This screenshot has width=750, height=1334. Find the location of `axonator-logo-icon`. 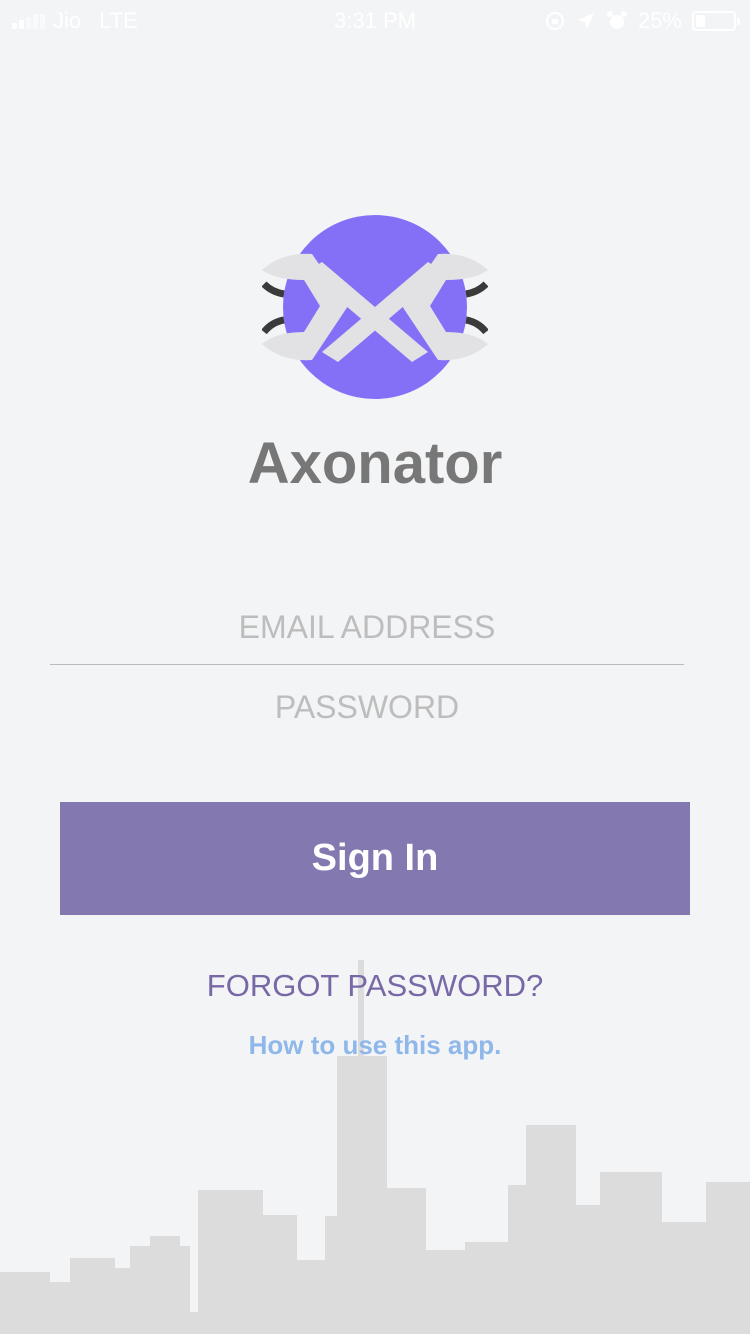

axonator-logo-icon is located at coordinates (375, 307).